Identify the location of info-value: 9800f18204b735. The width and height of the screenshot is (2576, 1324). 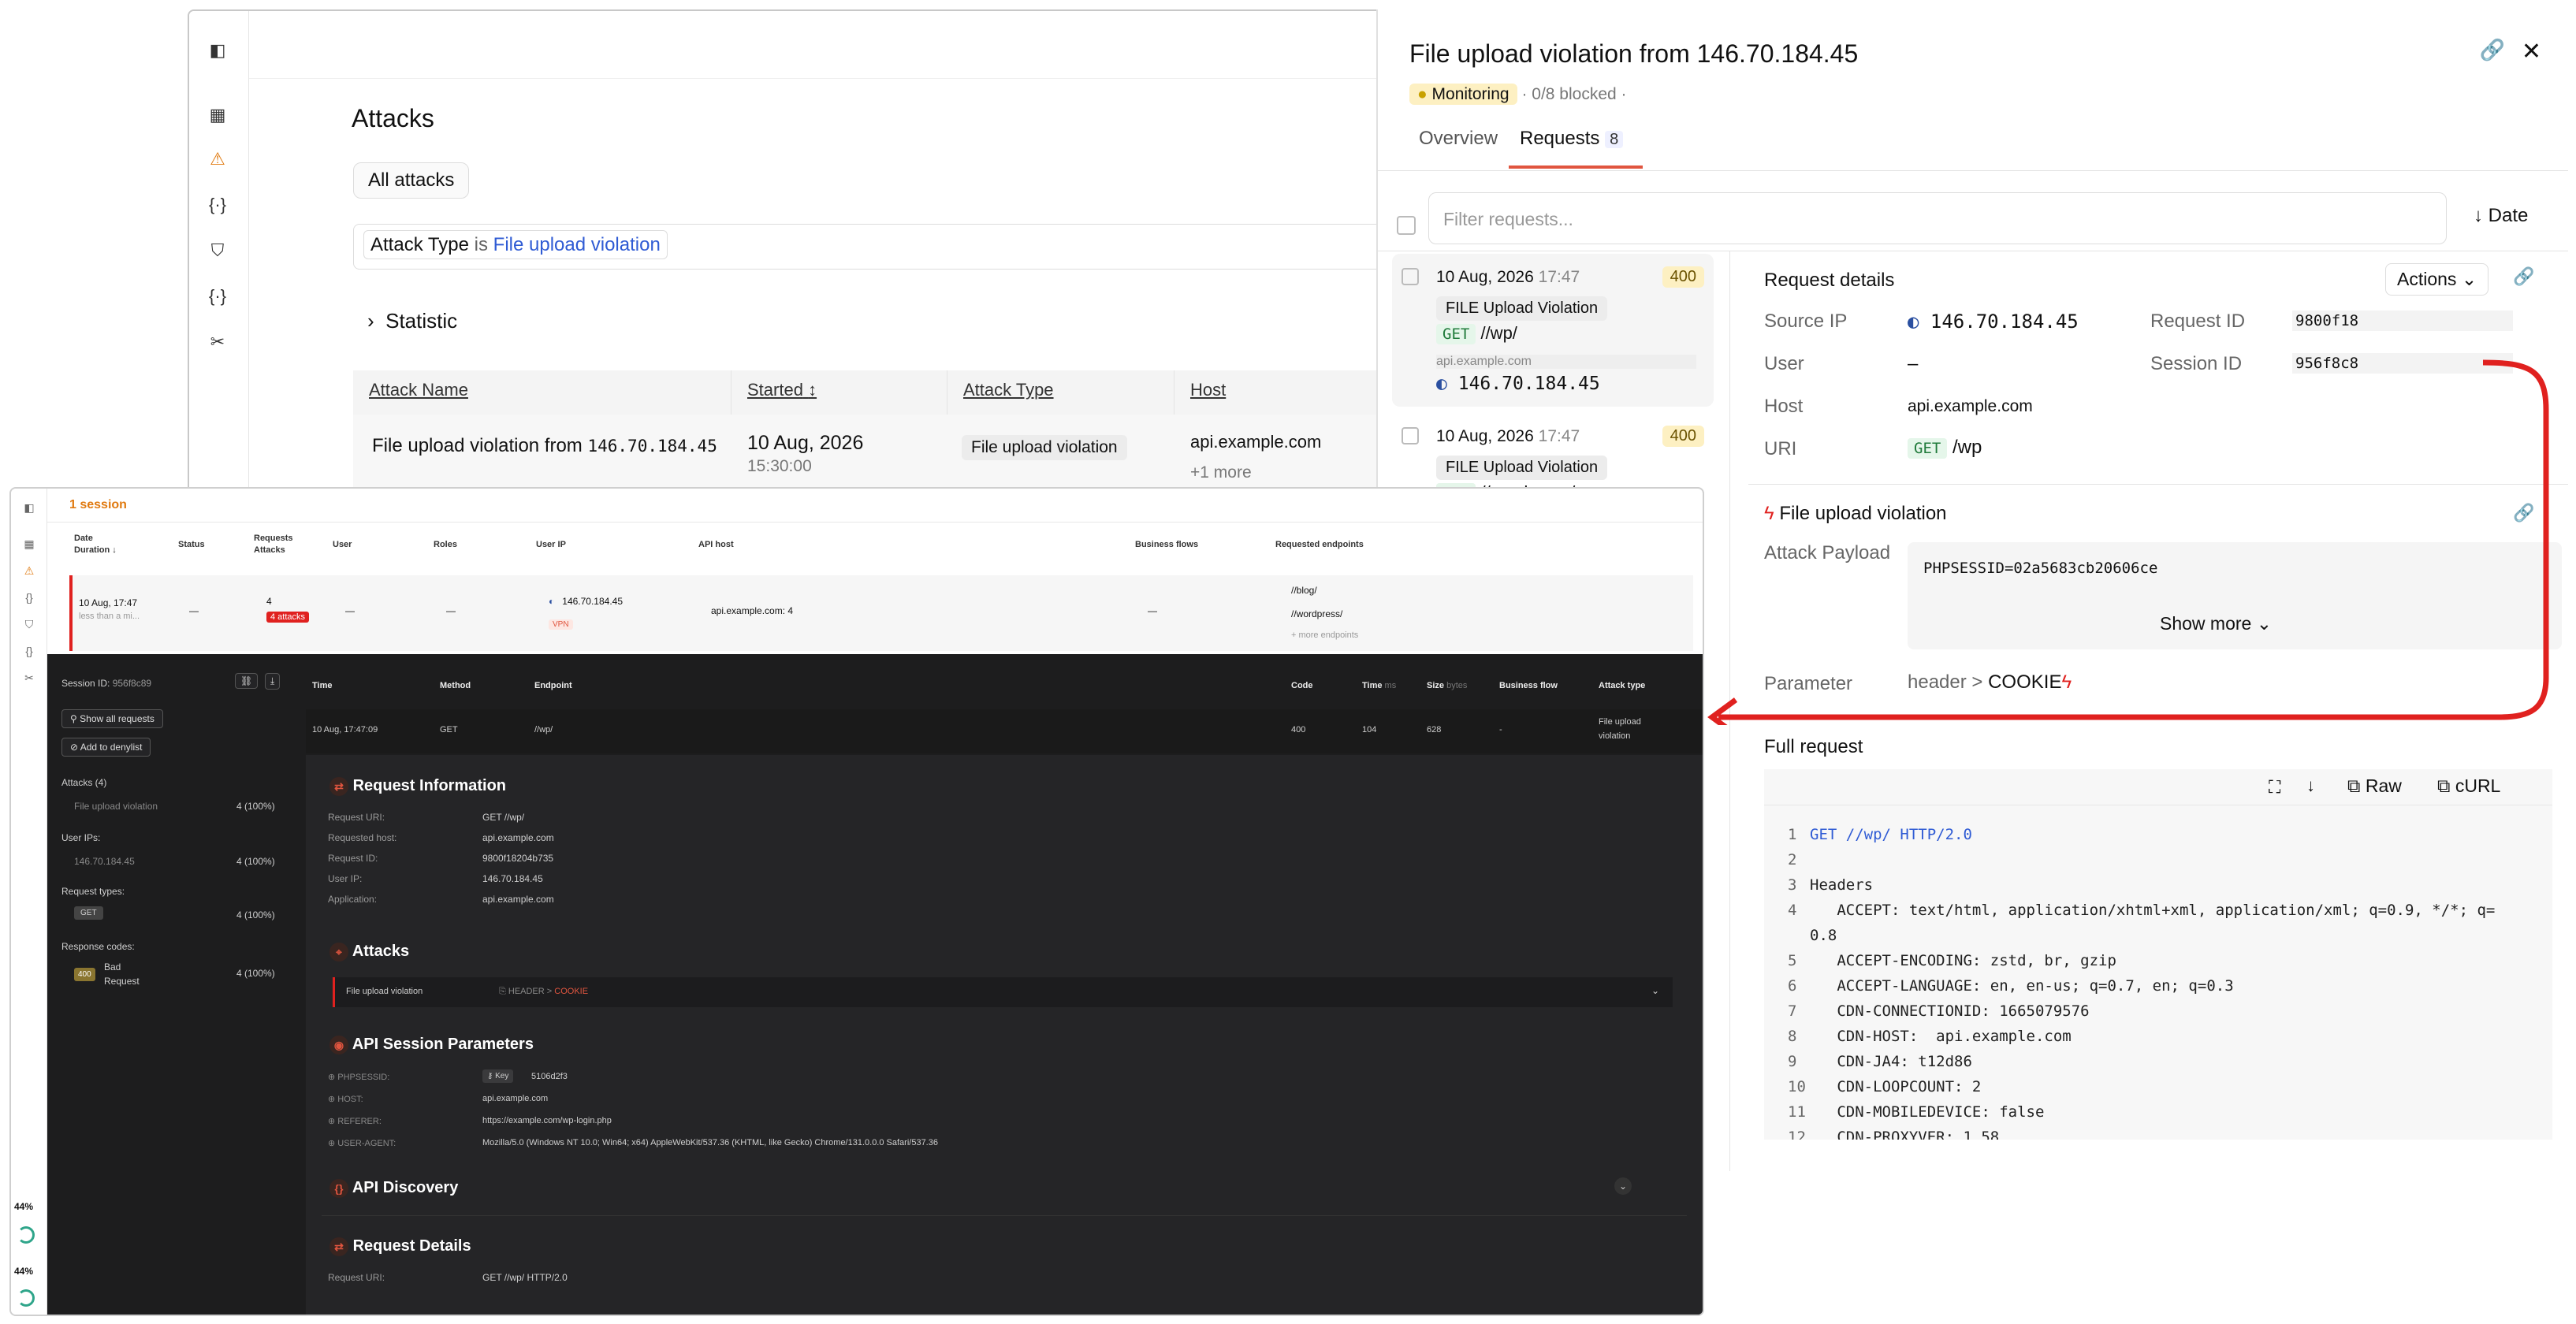
(518, 858).